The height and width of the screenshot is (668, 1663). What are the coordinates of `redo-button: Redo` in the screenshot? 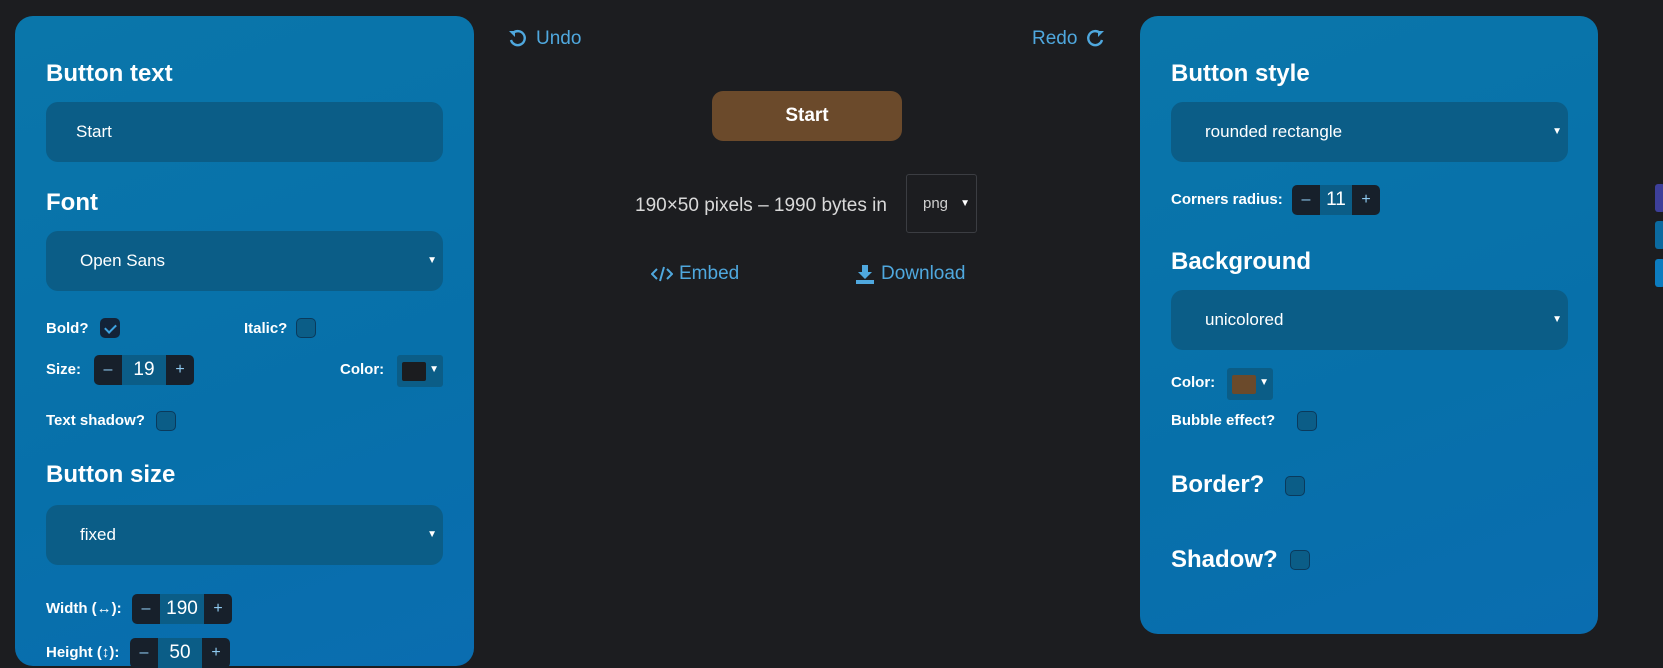 It's located at (1068, 39).